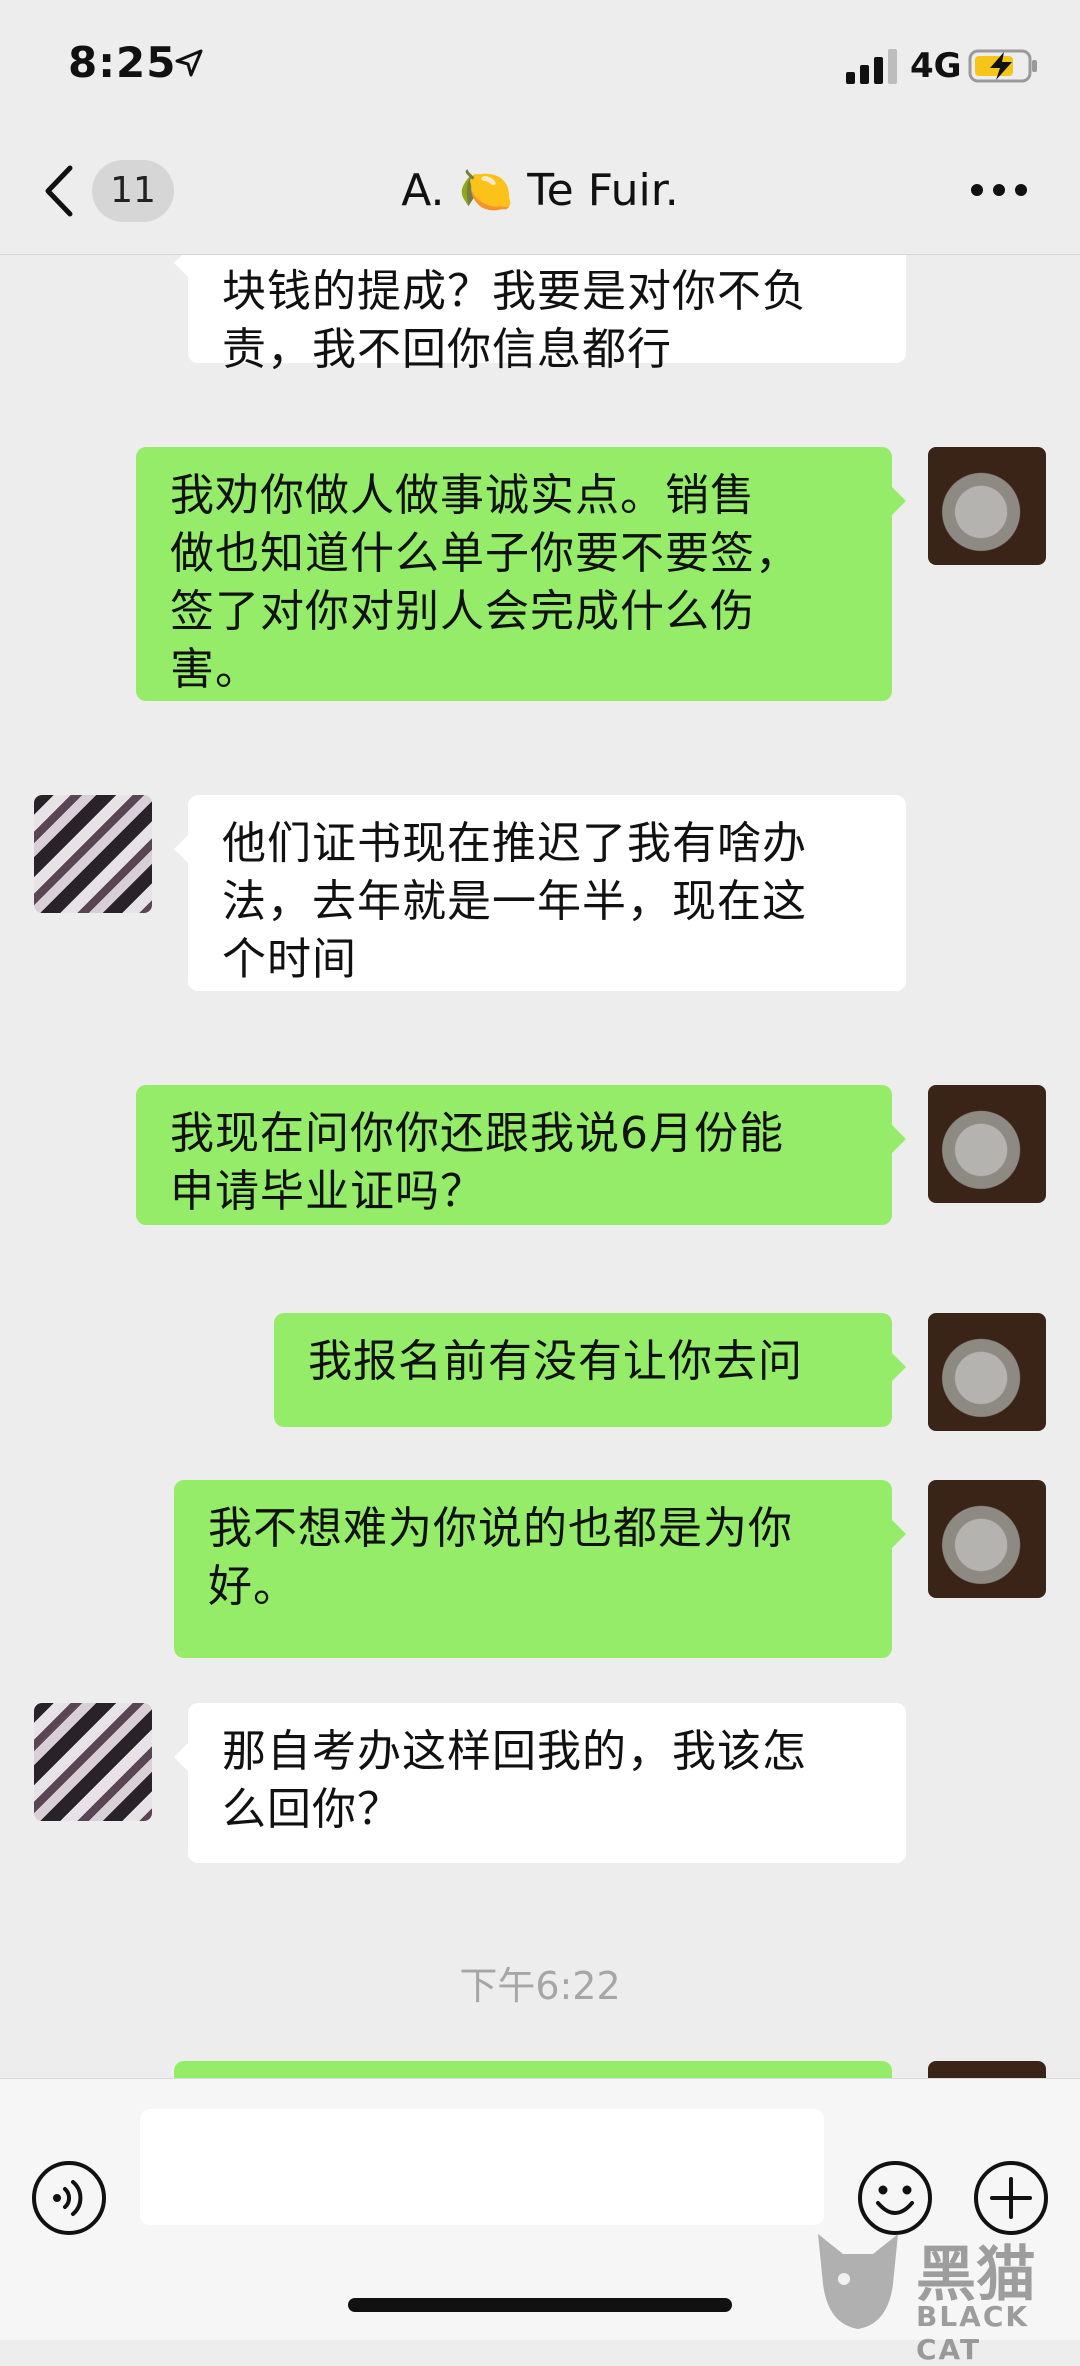 This screenshot has height=2366, width=1080. What do you see at coordinates (944, 2293) in the screenshot?
I see `black-cat-watermark: 黑猫 BLACK CAT` at bounding box center [944, 2293].